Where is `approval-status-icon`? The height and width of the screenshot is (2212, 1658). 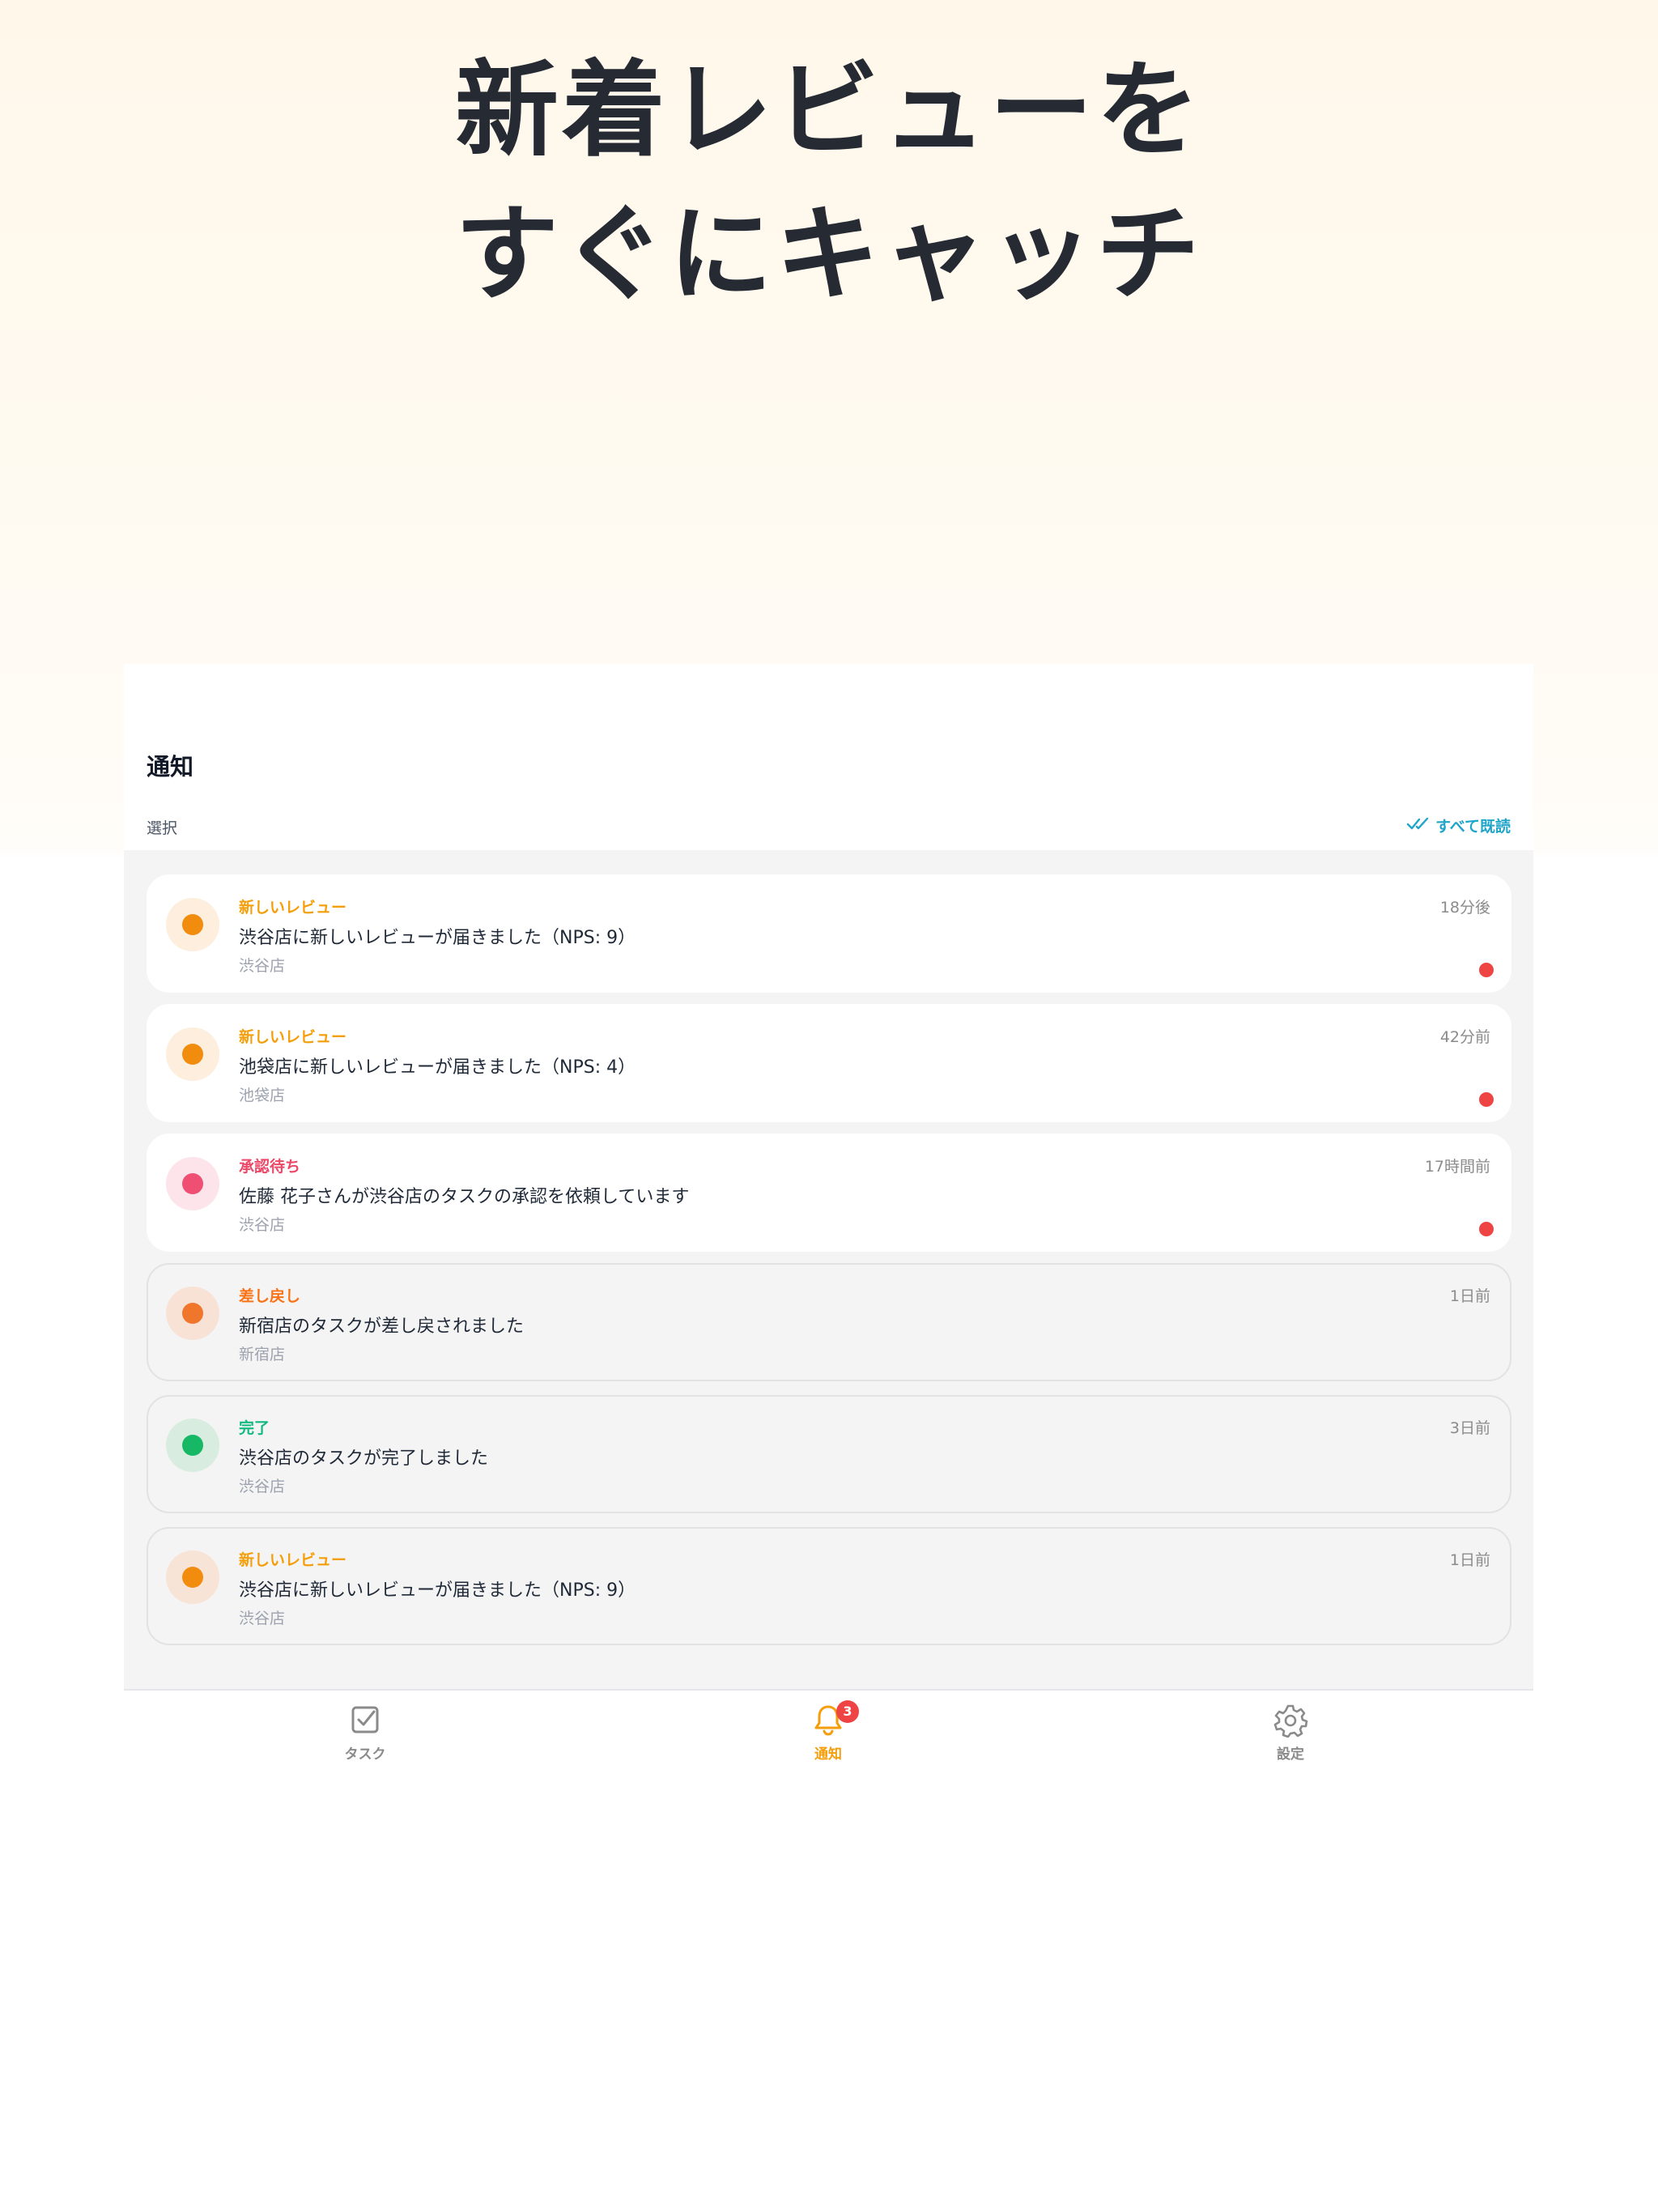
approval-status-icon is located at coordinates (192, 1184).